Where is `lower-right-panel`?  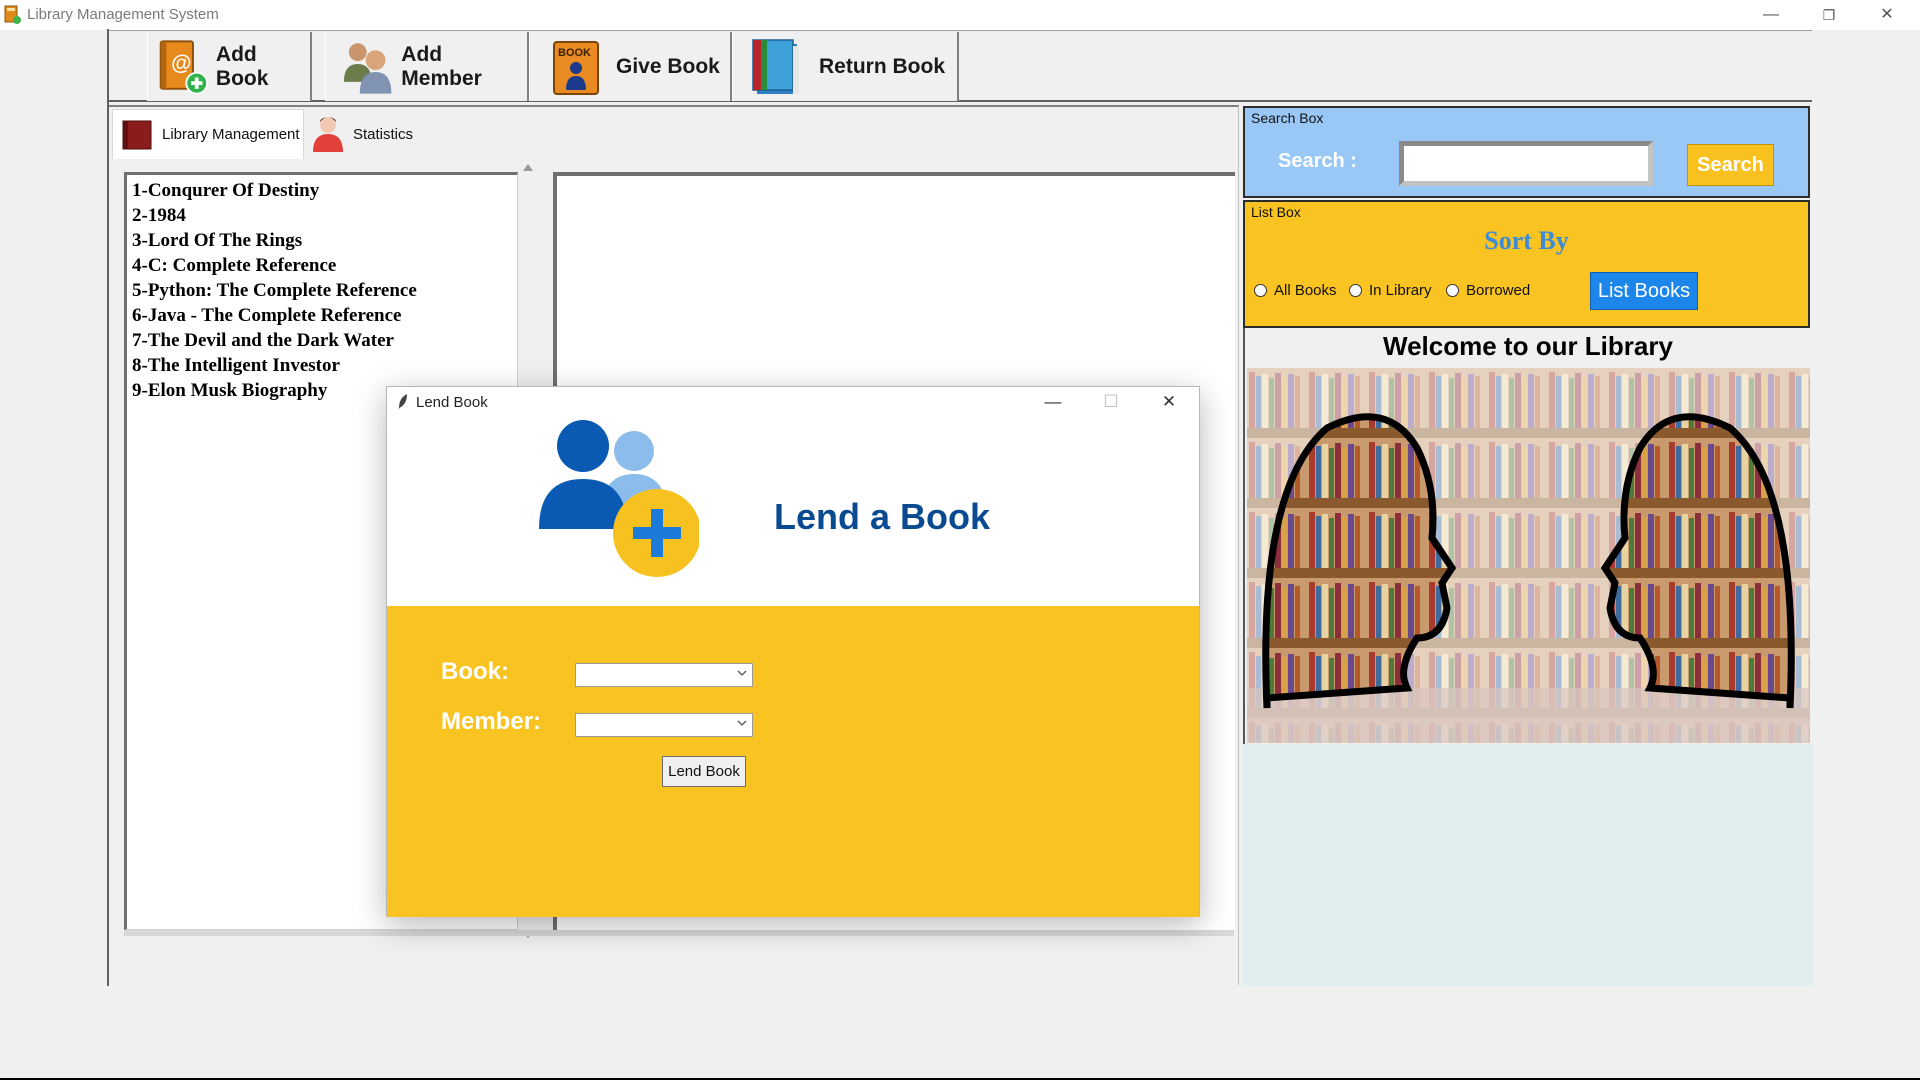
lower-right-panel is located at coordinates (1528, 865).